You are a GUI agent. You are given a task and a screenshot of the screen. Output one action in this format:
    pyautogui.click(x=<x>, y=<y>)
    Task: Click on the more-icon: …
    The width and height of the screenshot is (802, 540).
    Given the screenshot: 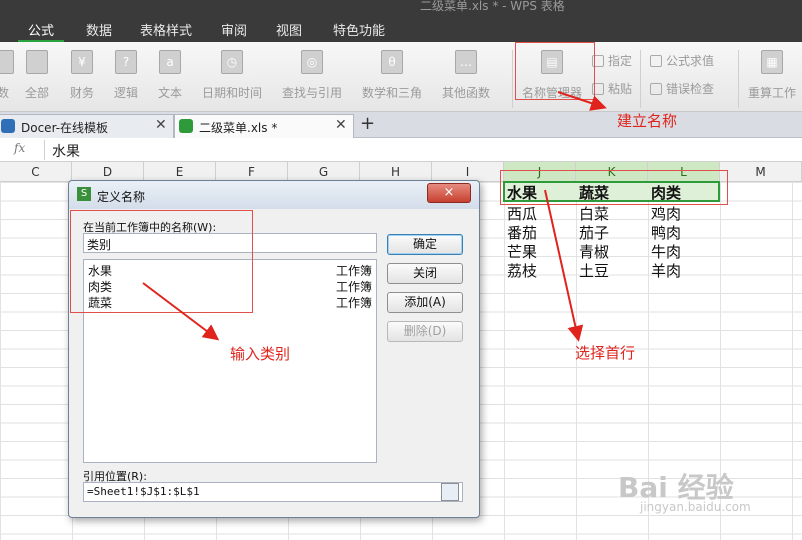 What is the action you would take?
    pyautogui.click(x=466, y=62)
    